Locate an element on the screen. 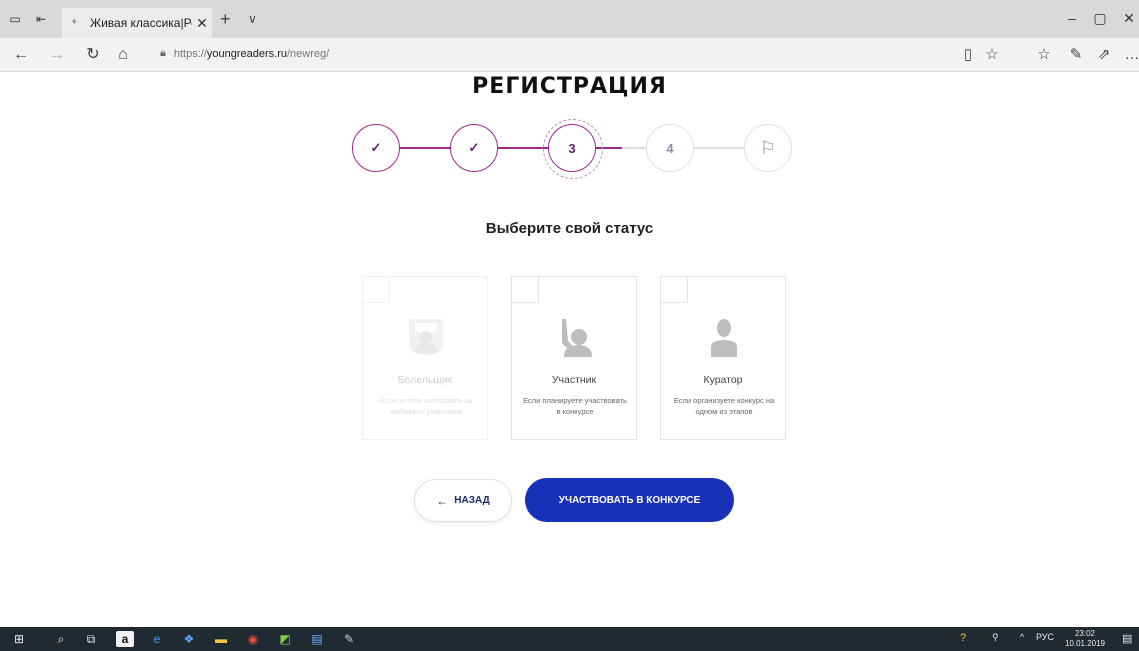 This screenshot has height=651, width=1139. edge-browser-icon: e is located at coordinates (157, 639).